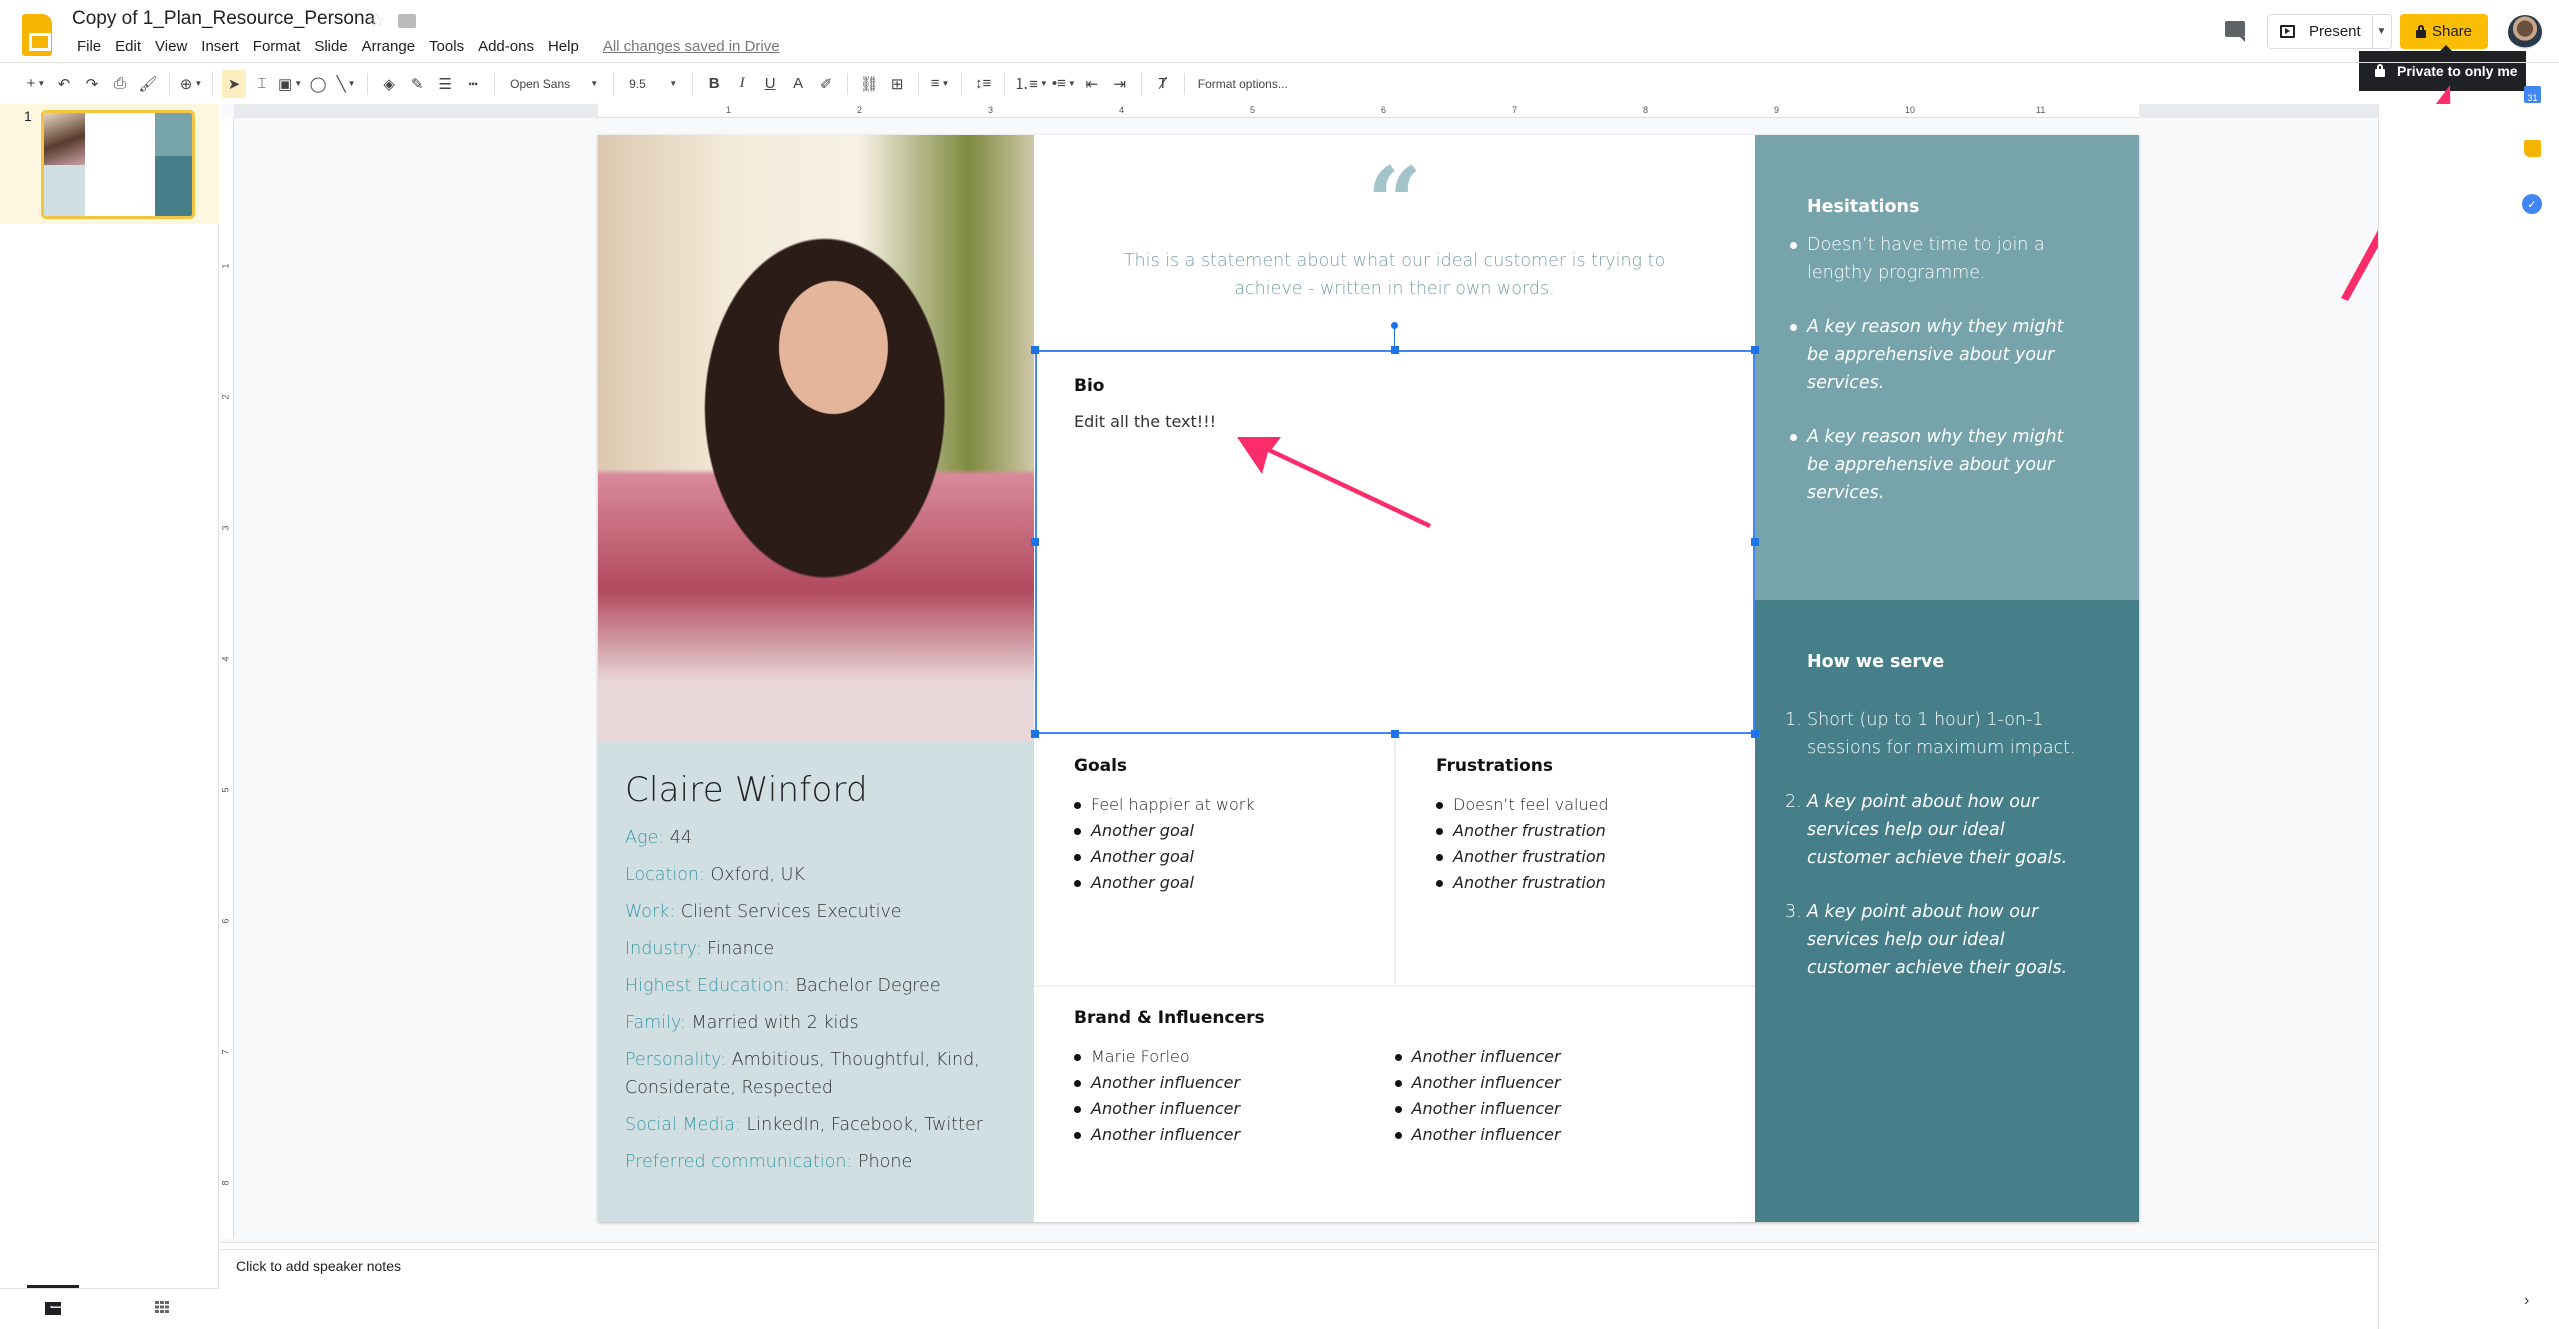  Describe the element at coordinates (2532, 204) in the screenshot. I see `tasks-icon: ✓` at that location.